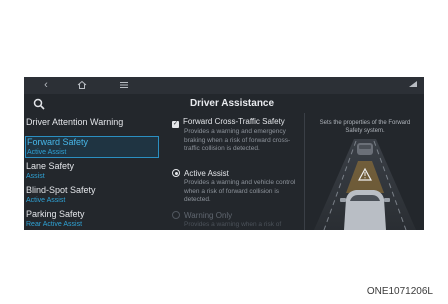 This screenshot has width=448, height=304. What do you see at coordinates (206, 173) in the screenshot?
I see `option-label: Active Assist` at bounding box center [206, 173].